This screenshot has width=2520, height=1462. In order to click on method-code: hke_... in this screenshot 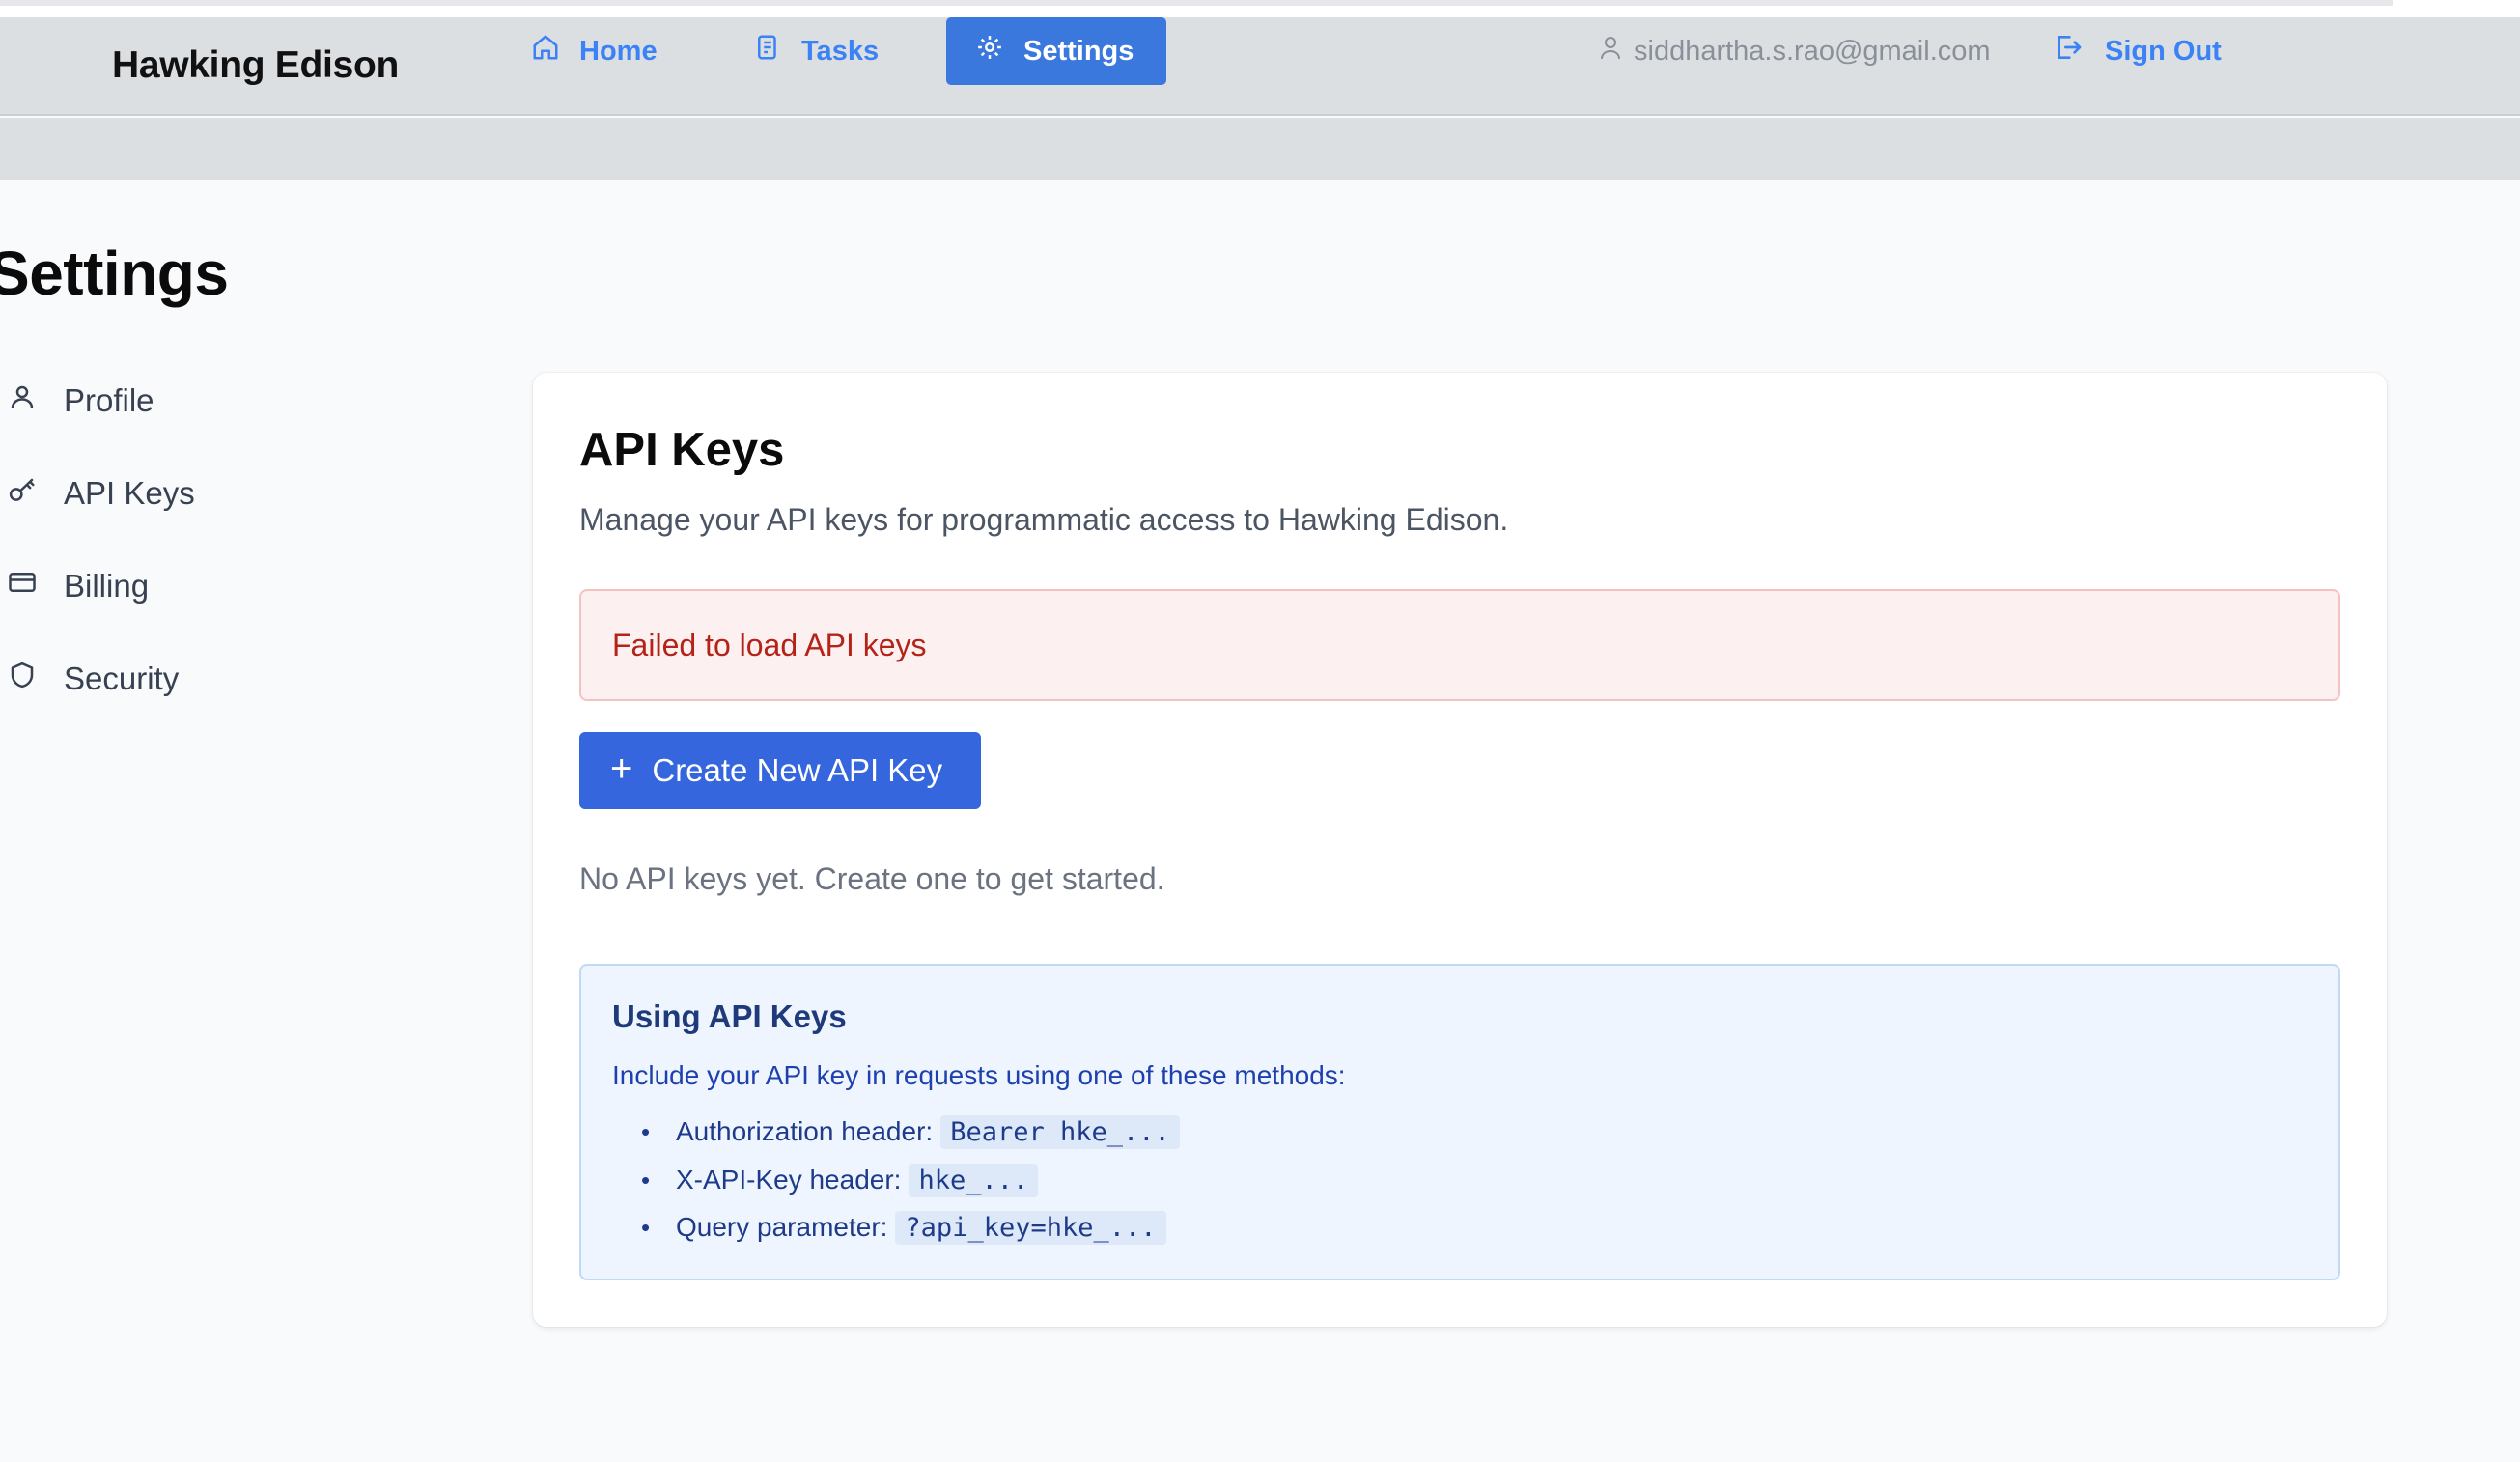, I will do `click(974, 1180)`.